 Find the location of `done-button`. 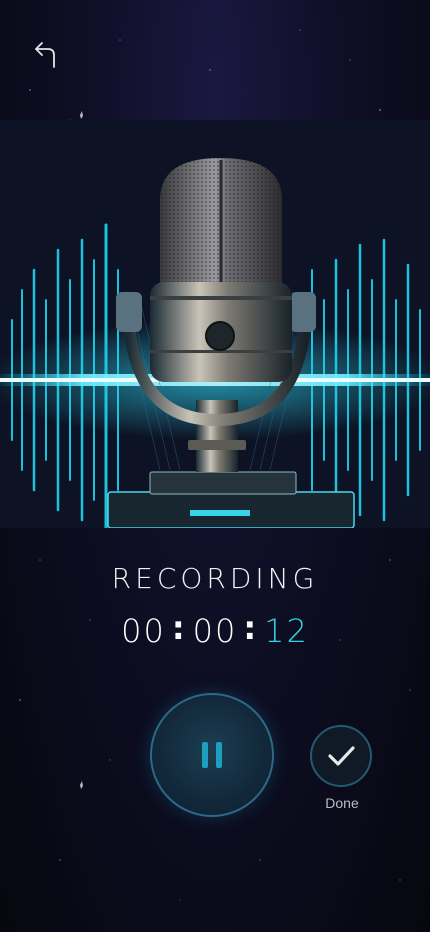

done-button is located at coordinates (341, 756).